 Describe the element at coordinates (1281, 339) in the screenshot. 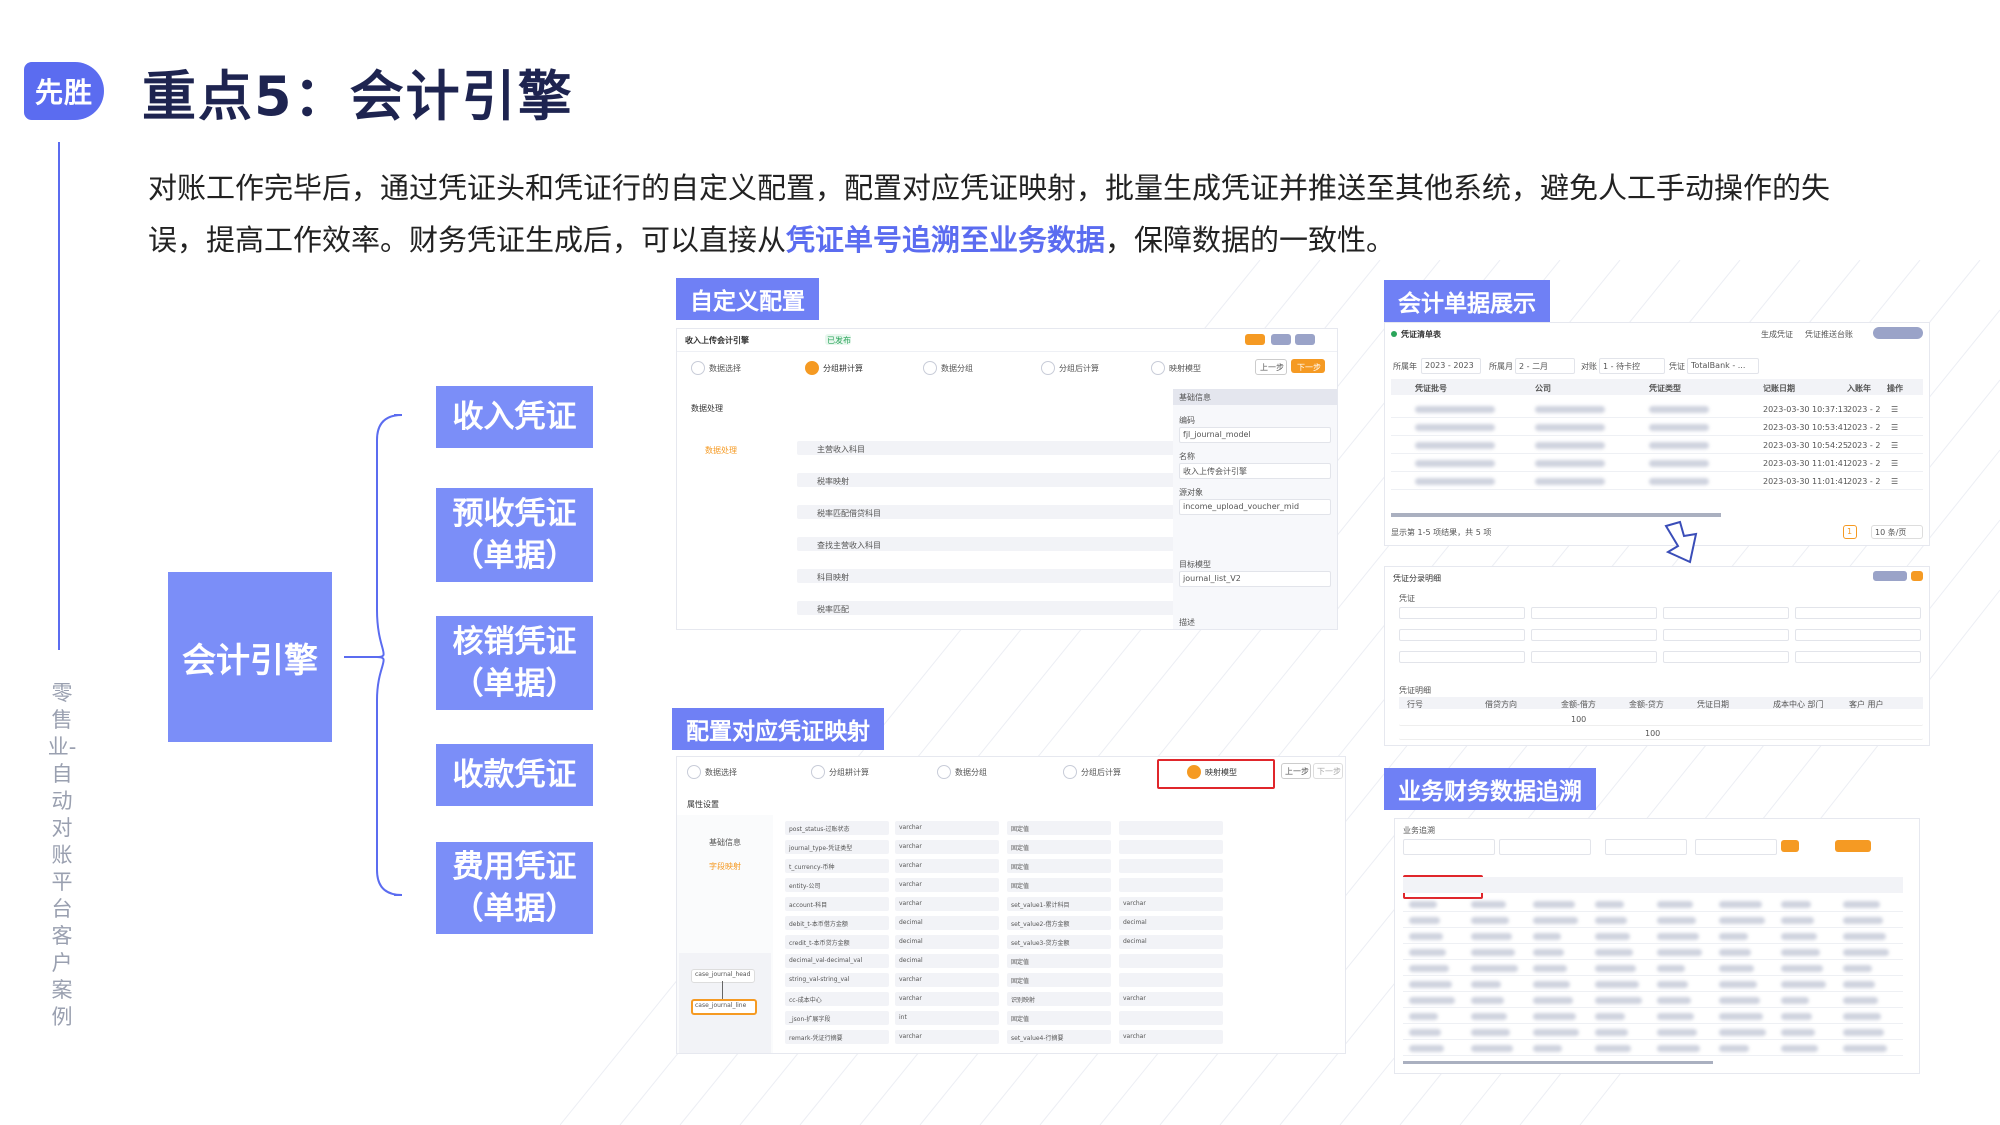

I see `toolbar-edit-button` at that location.